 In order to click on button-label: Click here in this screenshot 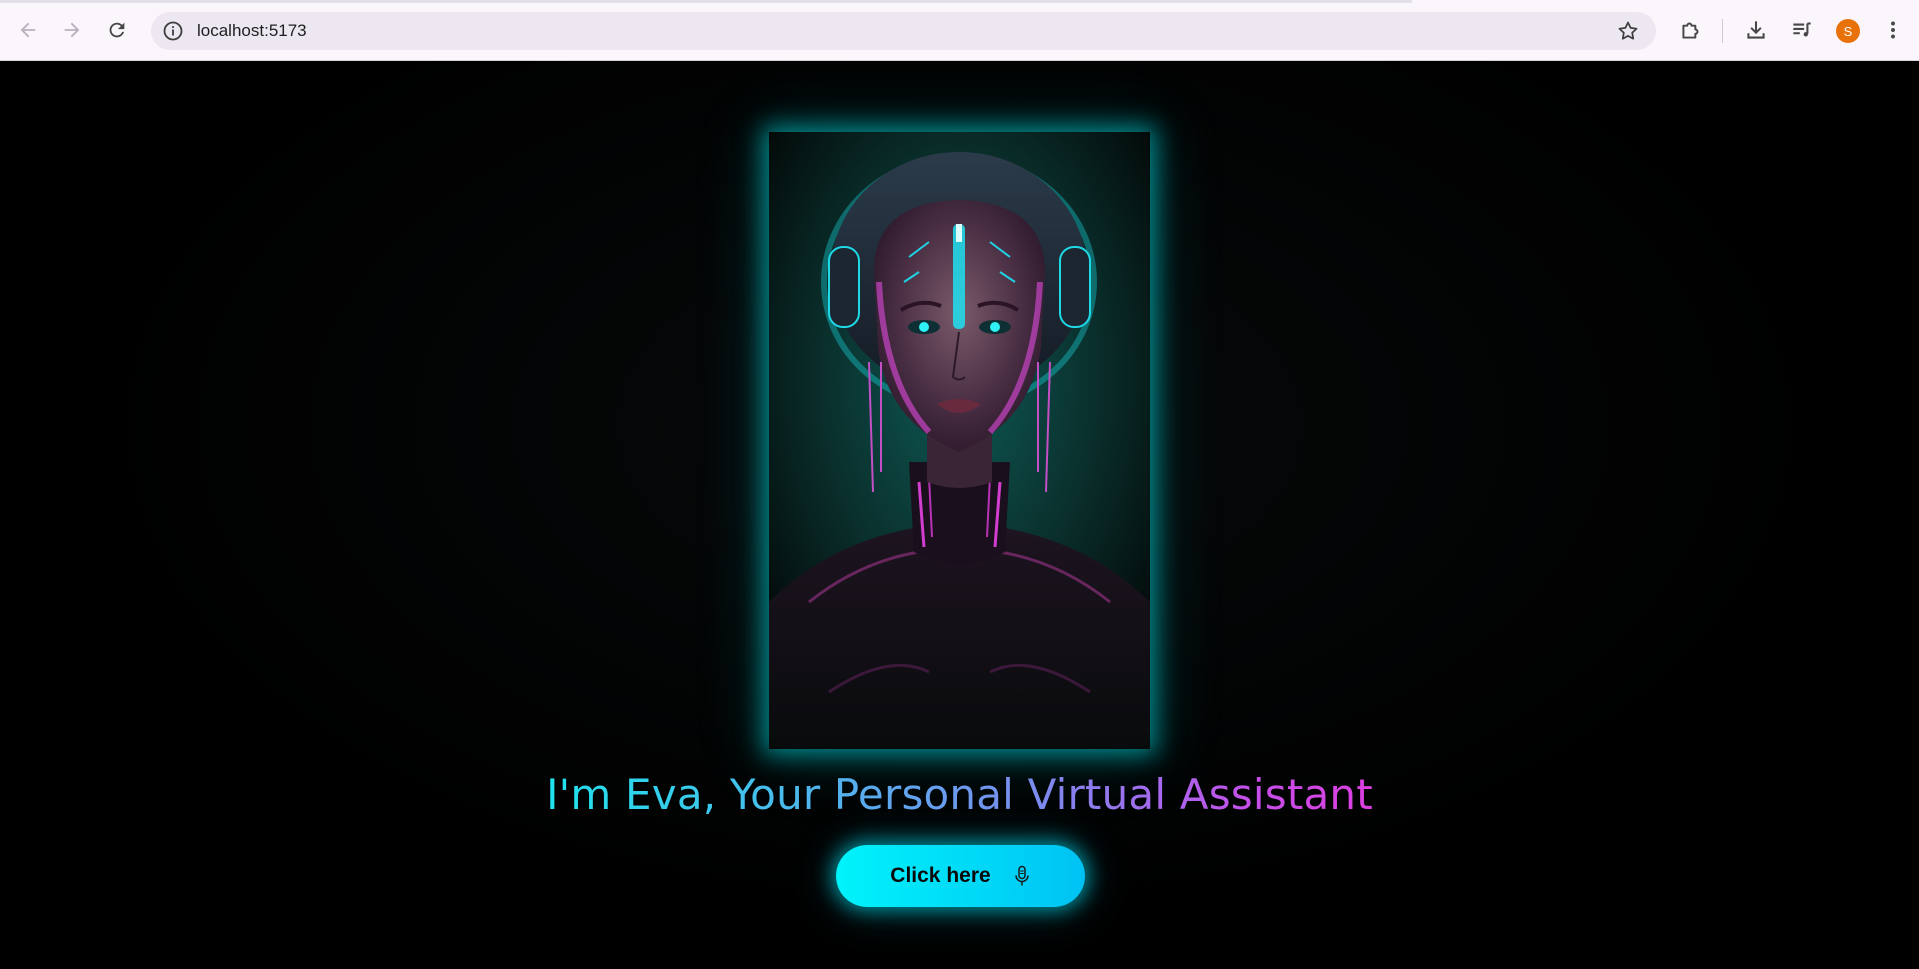, I will do `click(940, 875)`.